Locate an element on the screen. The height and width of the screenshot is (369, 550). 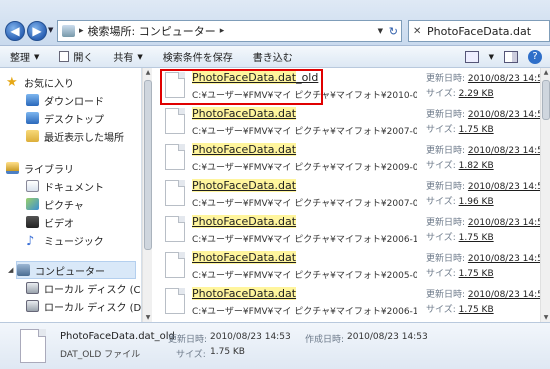
scroll-down-icon: ▼ is located at coordinates (545, 317).